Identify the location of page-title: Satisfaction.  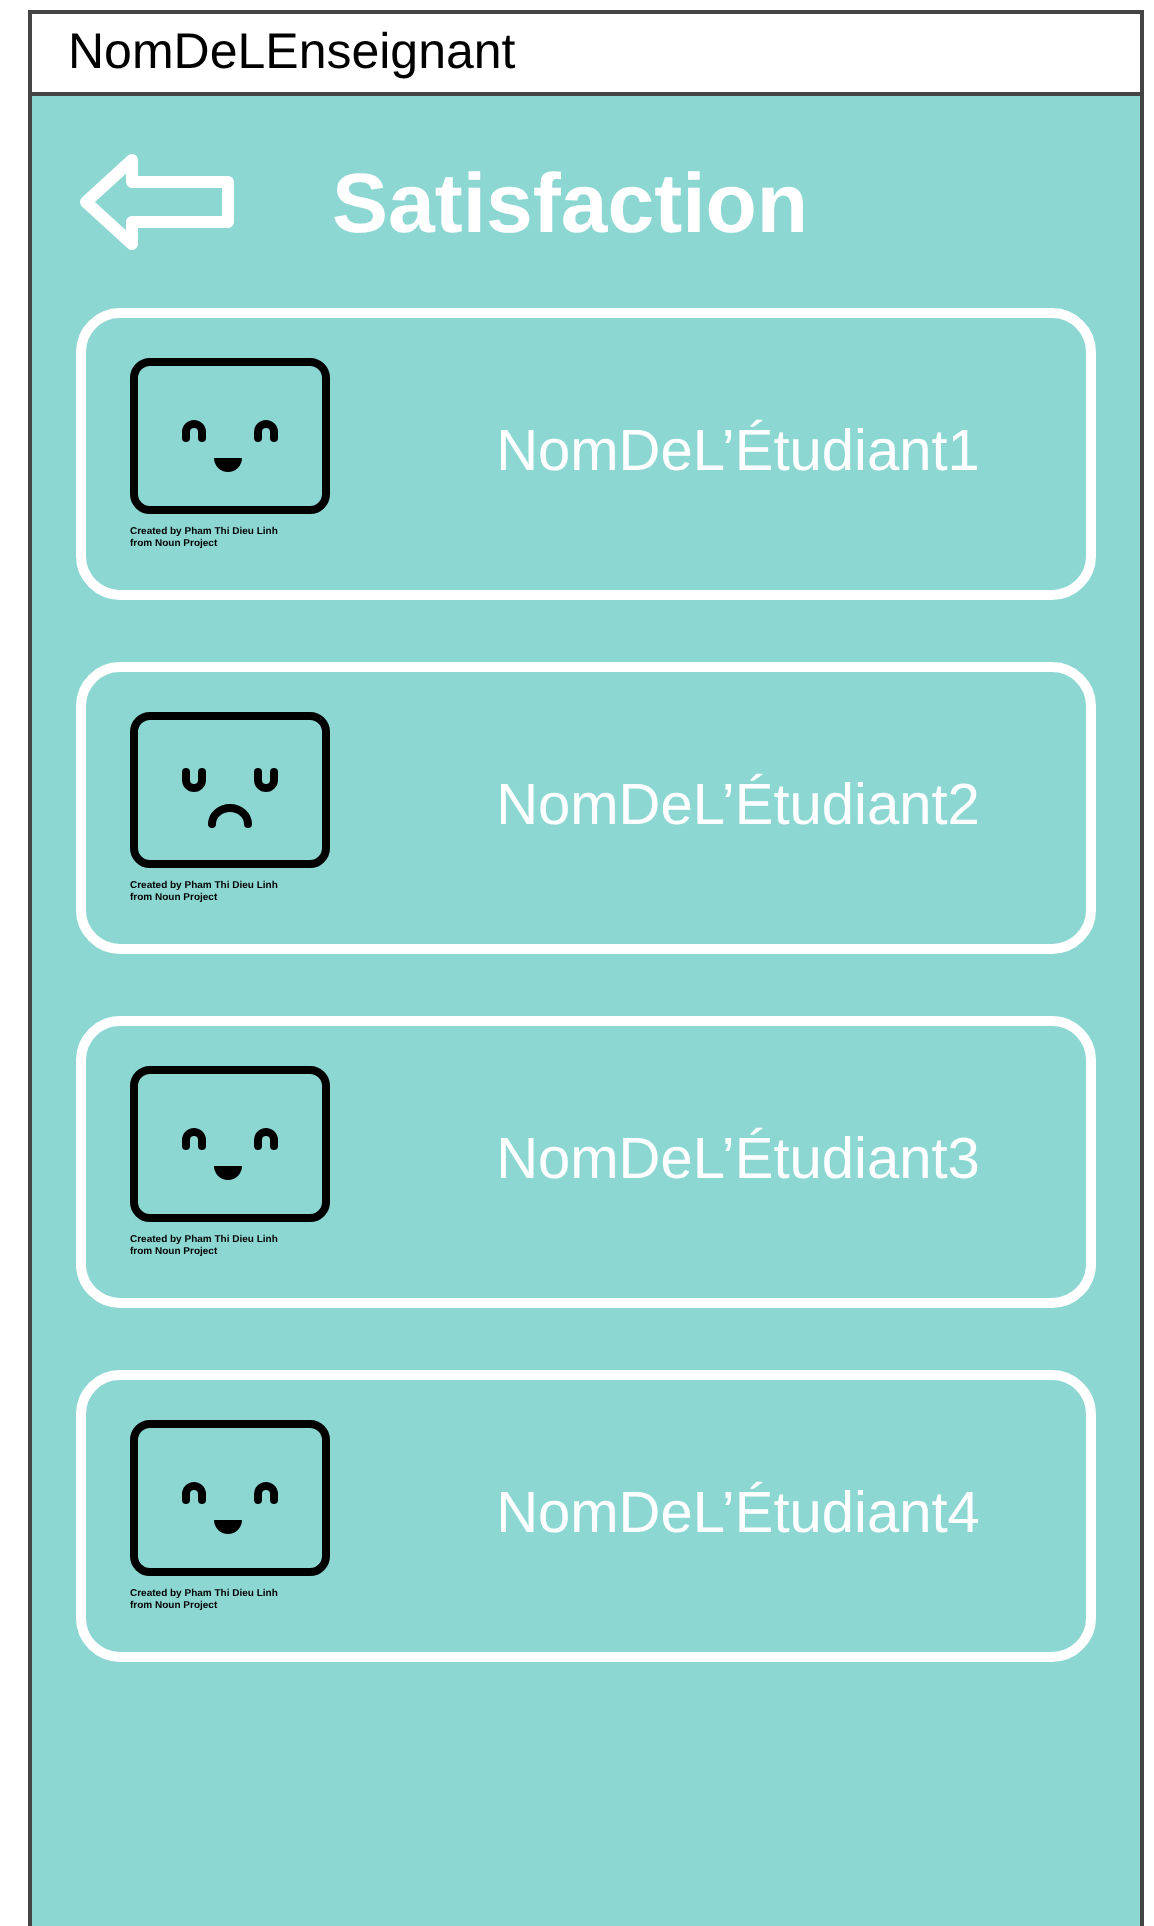
(570, 203).